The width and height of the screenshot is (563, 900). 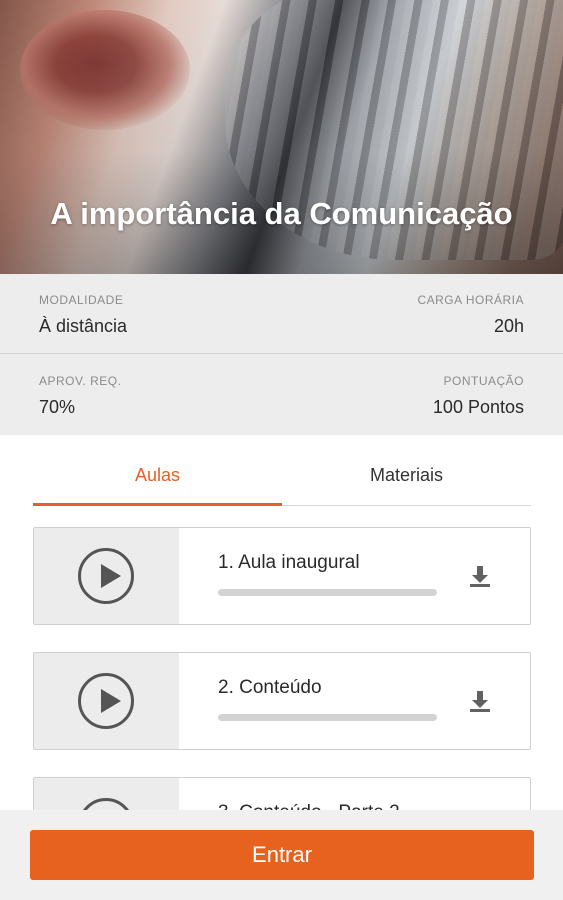 I want to click on lesson-item: 2. Conteúdo, so click(x=282, y=701).